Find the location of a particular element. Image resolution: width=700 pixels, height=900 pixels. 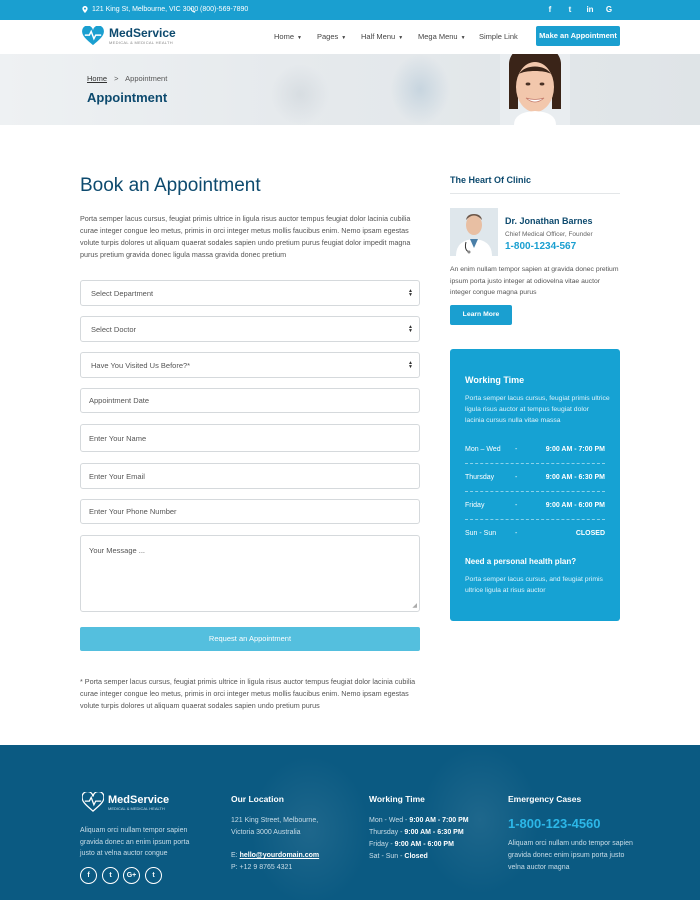

nav-half-menu: Half Menu ▼ is located at coordinates (382, 36).